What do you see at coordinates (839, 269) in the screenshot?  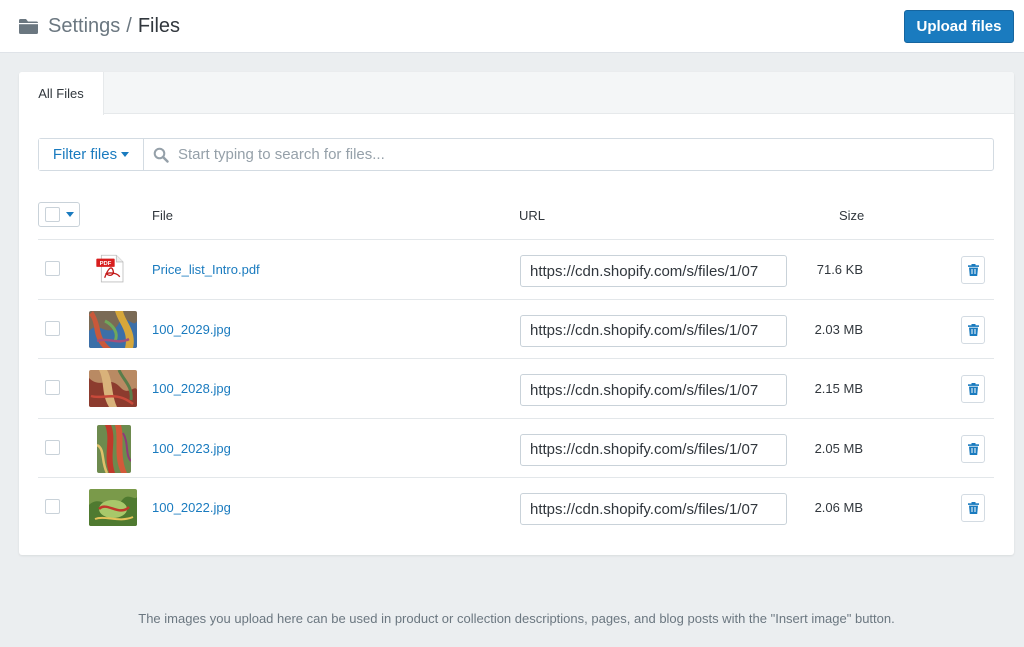 I see `file-size: 71.6 KB` at bounding box center [839, 269].